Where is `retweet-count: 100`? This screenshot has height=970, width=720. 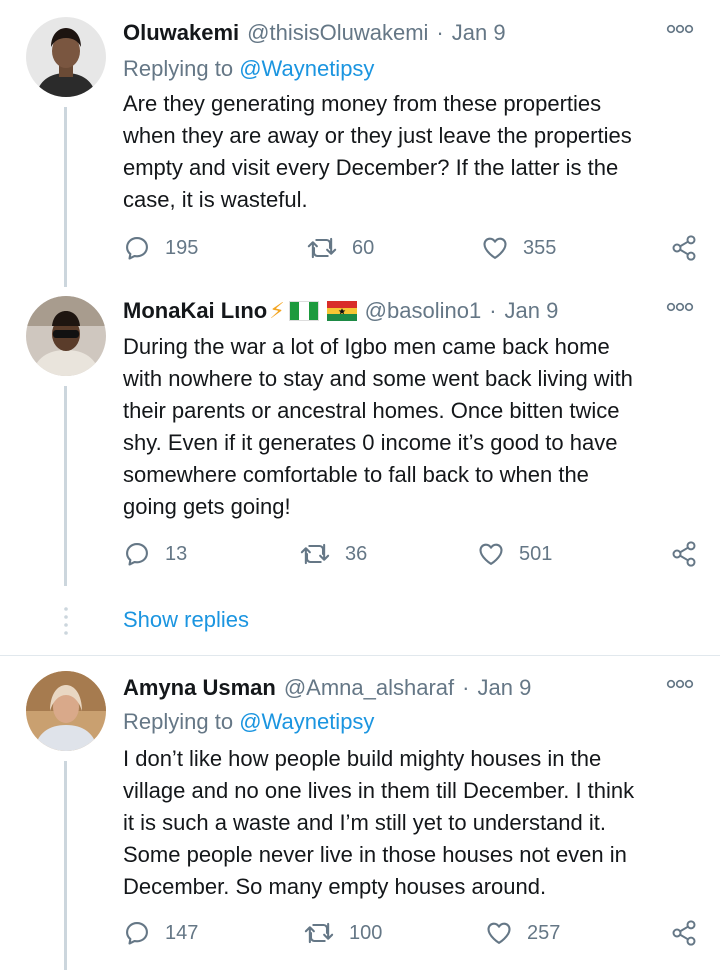
retweet-count: 100 is located at coordinates (366, 932).